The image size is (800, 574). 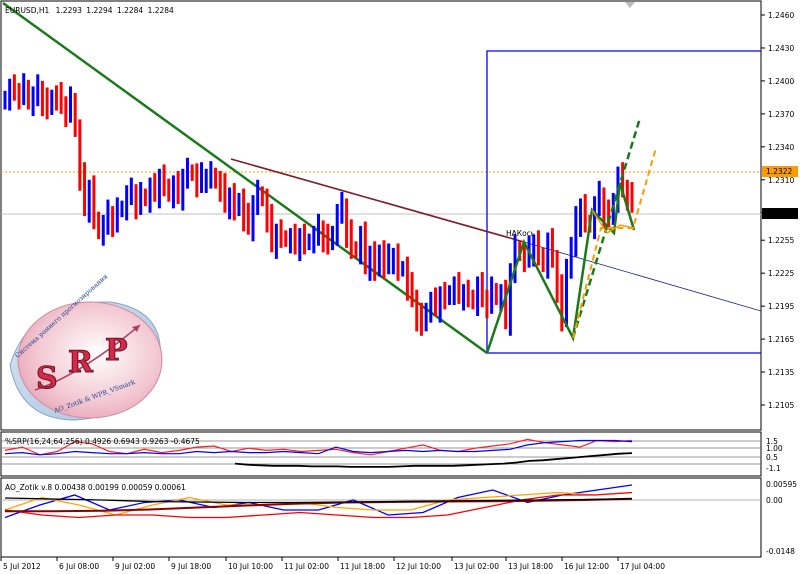 What do you see at coordinates (781, 306) in the screenshot?
I see `price-tick-label: 1.2195` at bounding box center [781, 306].